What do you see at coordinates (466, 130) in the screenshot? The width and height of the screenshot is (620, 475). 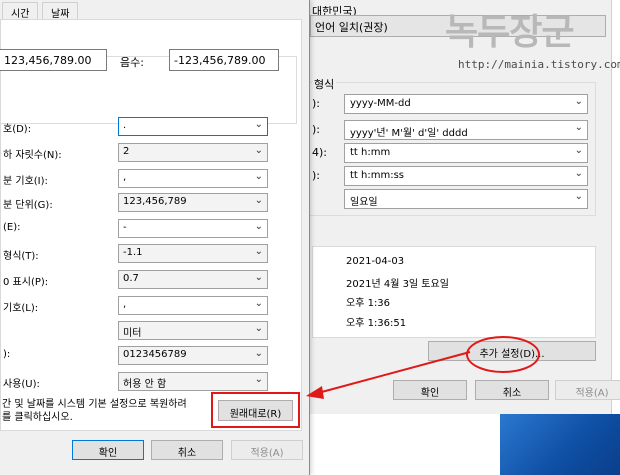 I see `long-date-select: yyyy'년' M'월' d'일' dddd ⌄` at bounding box center [466, 130].